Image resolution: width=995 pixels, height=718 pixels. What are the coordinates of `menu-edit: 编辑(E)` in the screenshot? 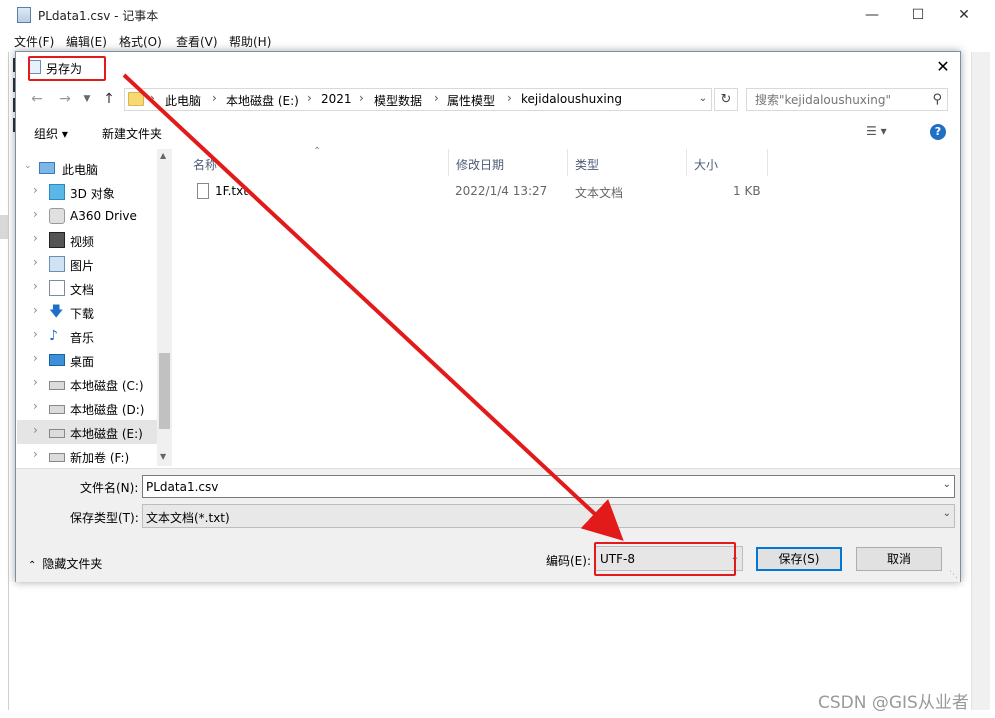 It's located at (86, 41).